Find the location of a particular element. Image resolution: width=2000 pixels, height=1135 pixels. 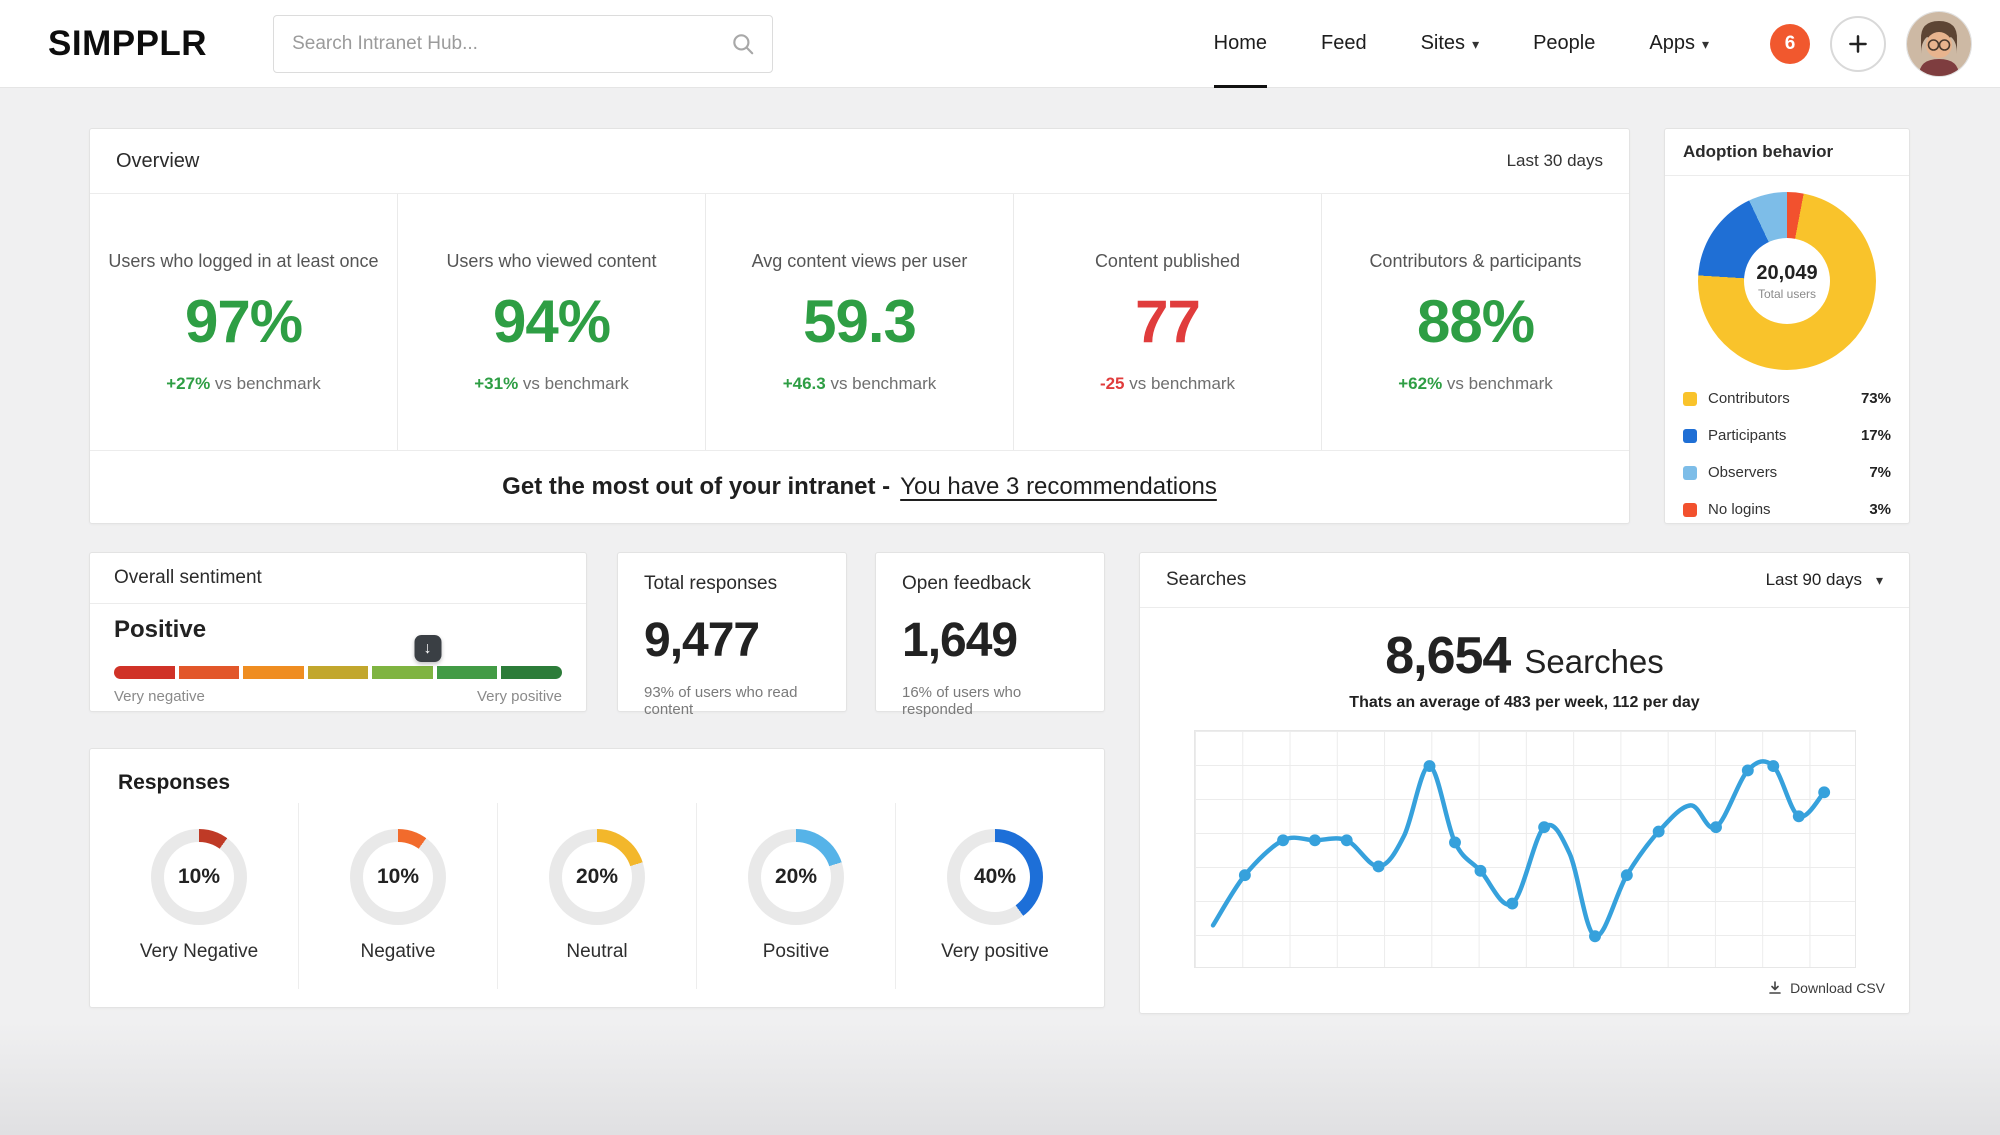

gauge-label: Neutral is located at coordinates (597, 951).